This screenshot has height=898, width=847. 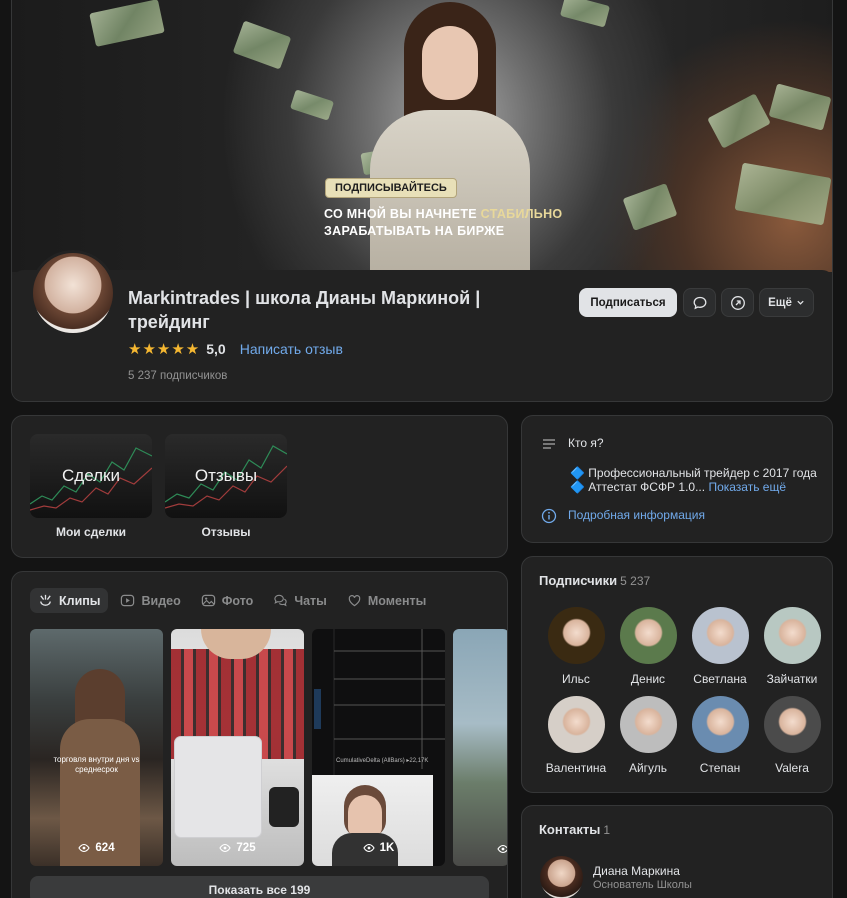 I want to click on follower-item: Ильс, so click(x=576, y=646).